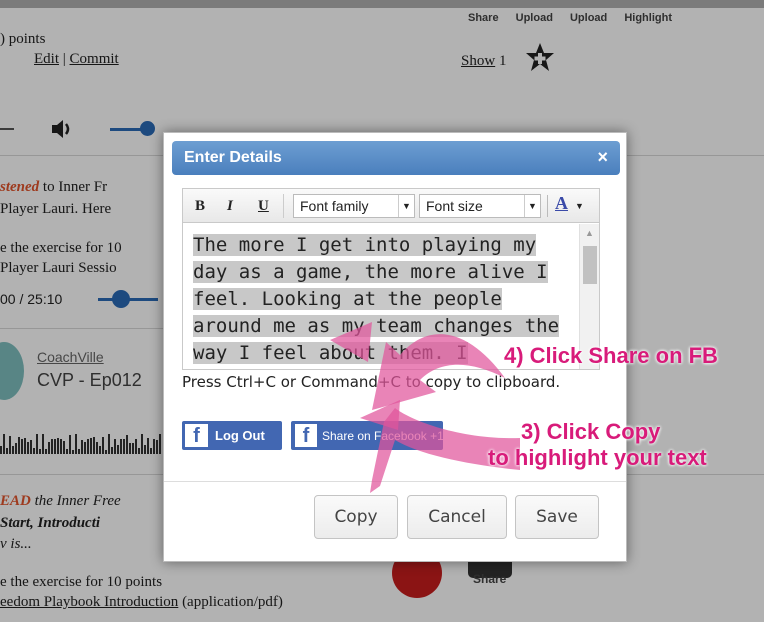 This screenshot has height=622, width=764. What do you see at coordinates (396, 158) in the screenshot?
I see `dialog-header: Enter Details ×` at bounding box center [396, 158].